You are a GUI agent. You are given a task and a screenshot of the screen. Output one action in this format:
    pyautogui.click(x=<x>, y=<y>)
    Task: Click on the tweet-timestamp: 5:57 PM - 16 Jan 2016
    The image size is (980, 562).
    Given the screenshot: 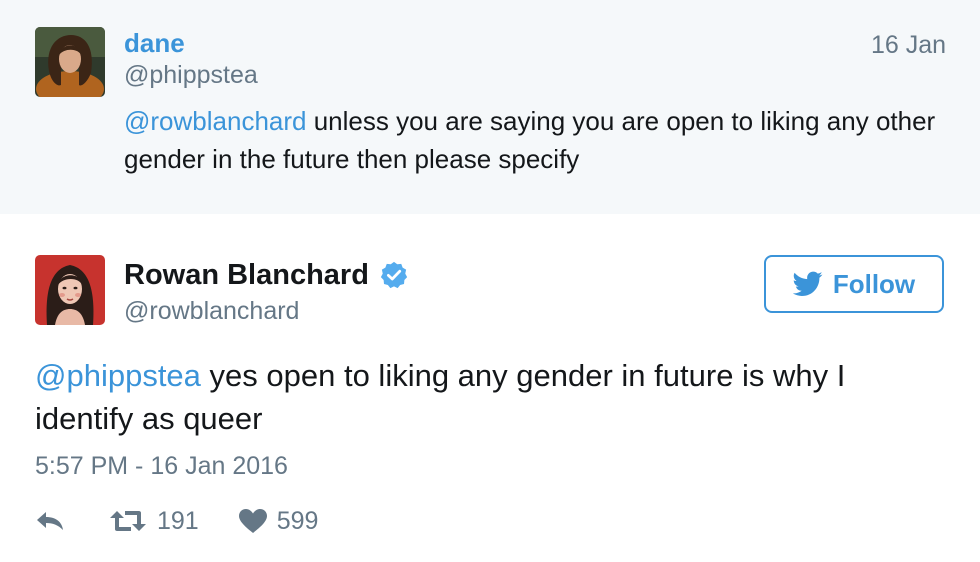 What is the action you would take?
    pyautogui.click(x=161, y=466)
    